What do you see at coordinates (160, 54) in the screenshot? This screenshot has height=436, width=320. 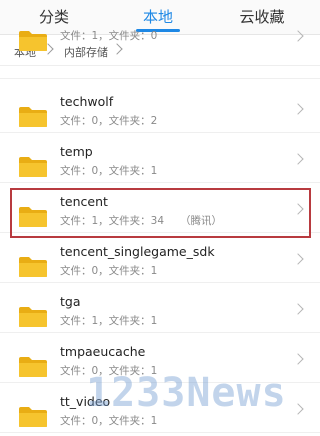 I see `folder-row: 文件：1，文件夹：0` at bounding box center [160, 54].